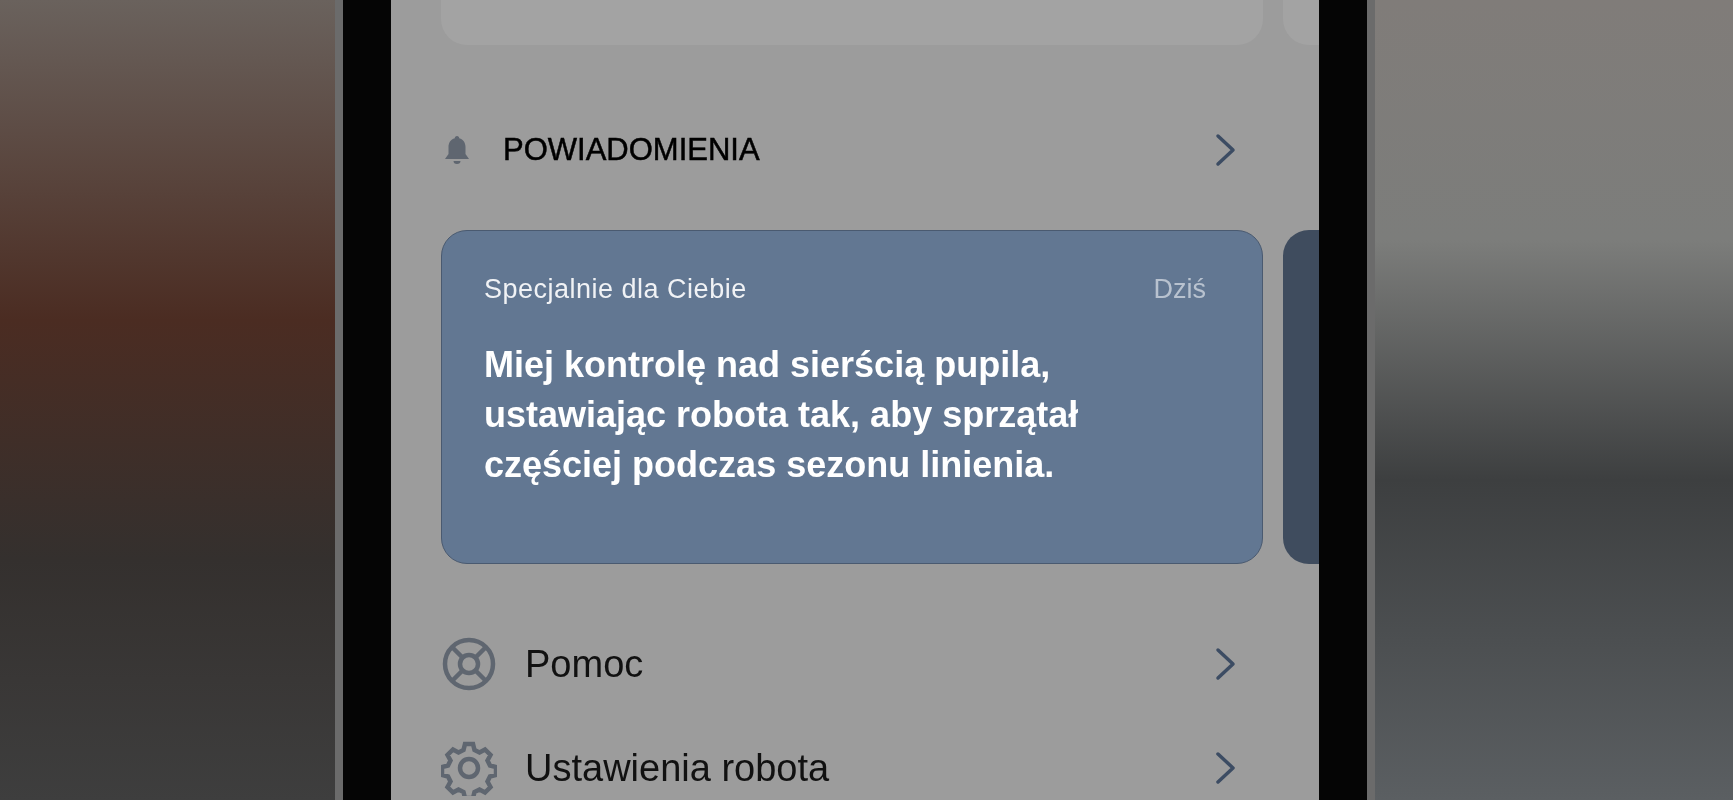 This screenshot has width=1733, height=800. Describe the element at coordinates (677, 768) in the screenshot. I see `menu-item: Ustawienia robota` at that location.